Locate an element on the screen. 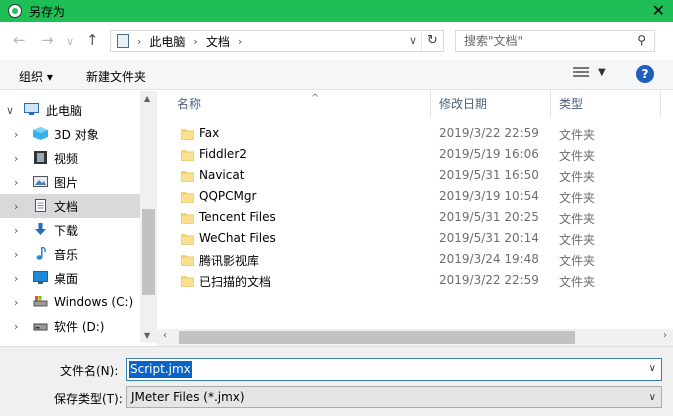  drive-c-icon is located at coordinates (40, 301).